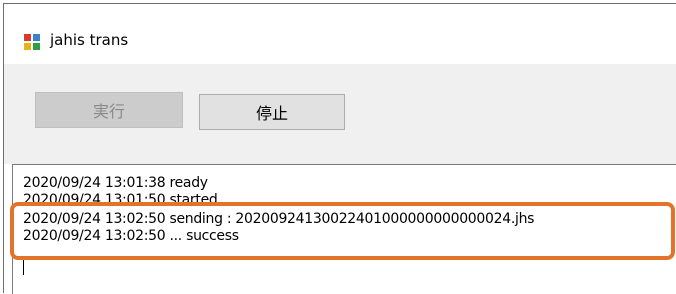 This screenshot has width=676, height=294. Describe the element at coordinates (89, 40) in the screenshot. I see `window-title: jahis trans` at that location.